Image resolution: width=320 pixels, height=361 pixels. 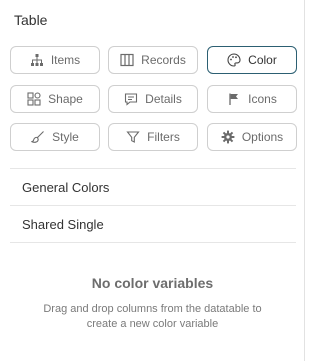 What do you see at coordinates (34, 99) in the screenshot?
I see `shapes-icon` at bounding box center [34, 99].